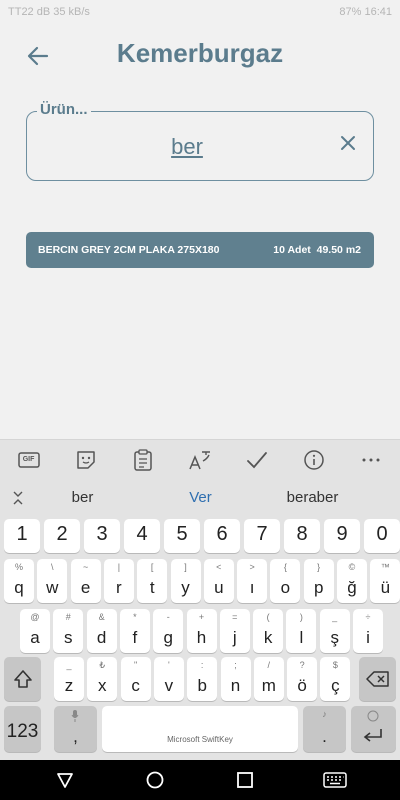  I want to click on key-label: y, so click(185, 587).